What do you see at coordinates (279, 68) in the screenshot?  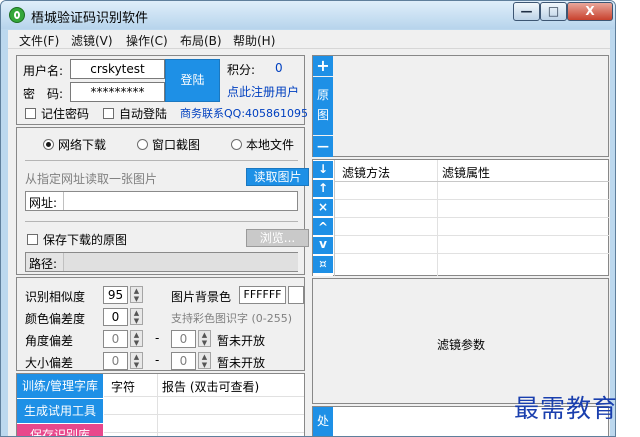 I see `points-value: 0` at bounding box center [279, 68].